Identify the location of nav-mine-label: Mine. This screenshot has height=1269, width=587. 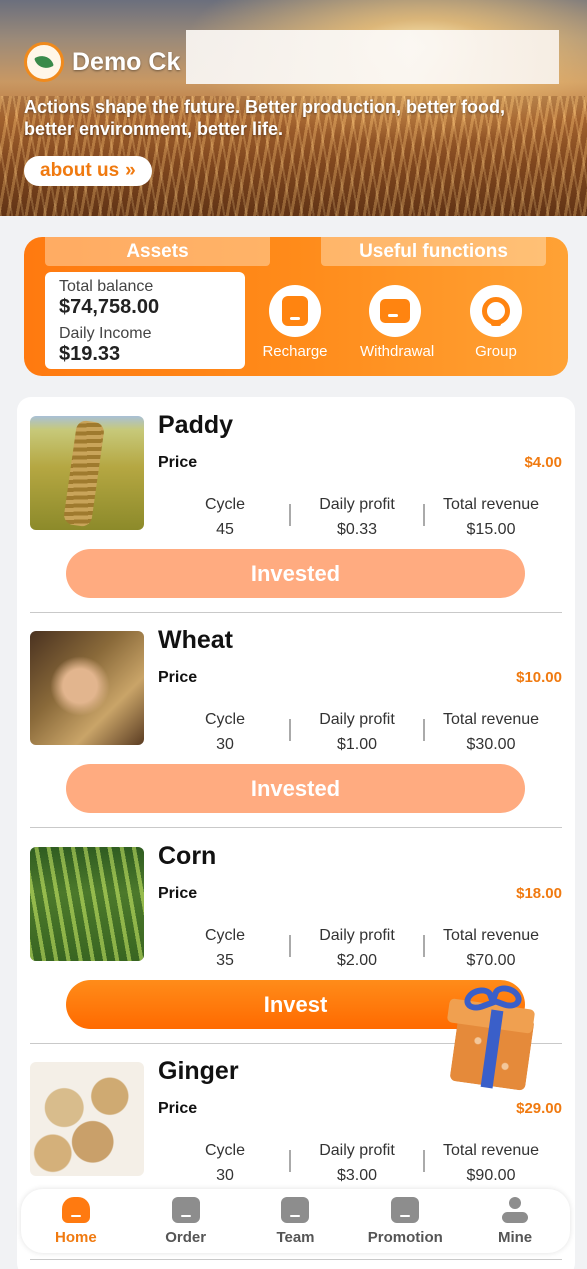
(515, 1237).